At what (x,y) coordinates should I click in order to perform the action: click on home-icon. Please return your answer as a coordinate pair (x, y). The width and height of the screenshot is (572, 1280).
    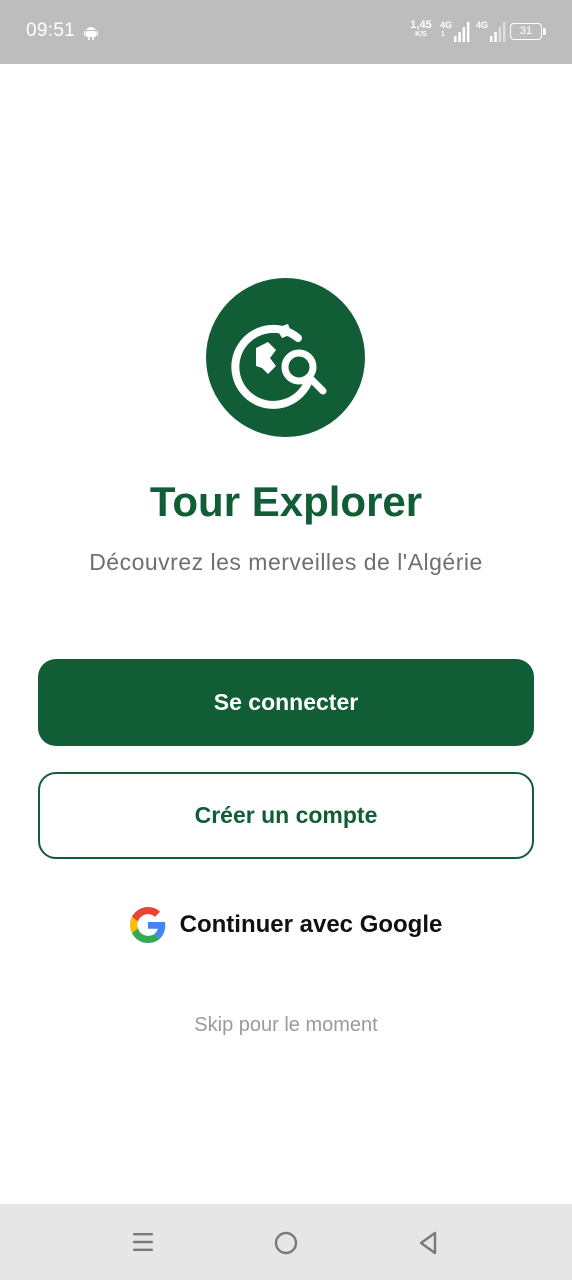
    Looking at the image, I should click on (286, 1243).